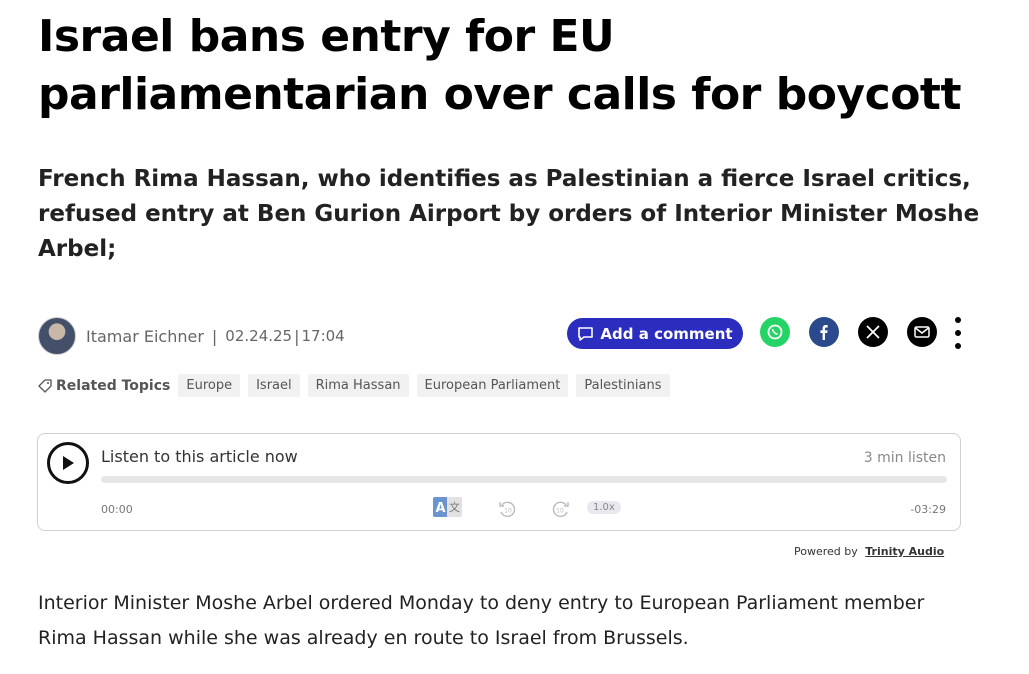 Image resolution: width=1029 pixels, height=674 pixels. Describe the element at coordinates (928, 509) in the screenshot. I see `player-remaining-time: -03:29` at that location.